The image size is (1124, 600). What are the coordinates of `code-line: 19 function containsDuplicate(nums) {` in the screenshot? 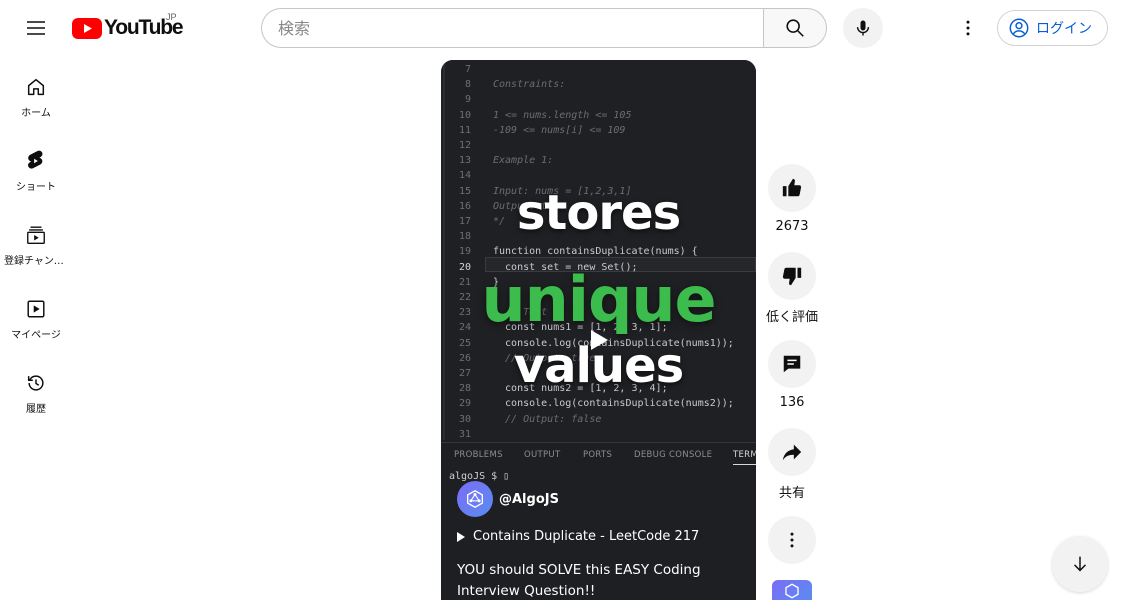 It's located at (598, 251).